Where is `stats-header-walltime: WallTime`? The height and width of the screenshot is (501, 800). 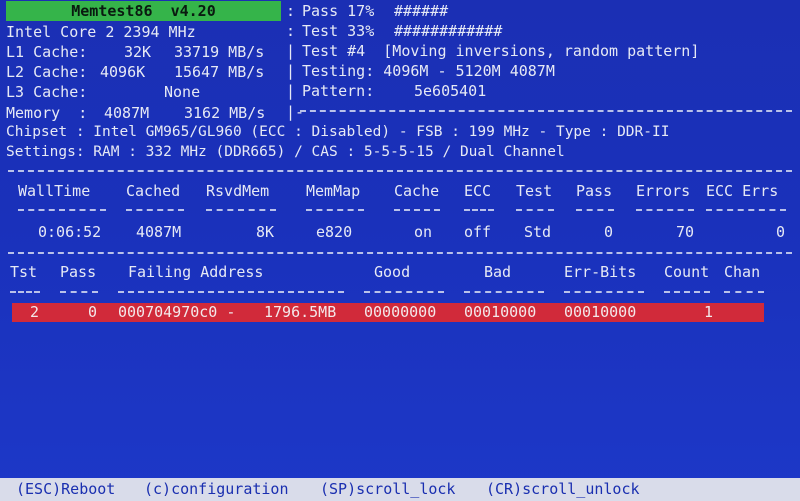
stats-header-walltime: WallTime is located at coordinates (54, 191).